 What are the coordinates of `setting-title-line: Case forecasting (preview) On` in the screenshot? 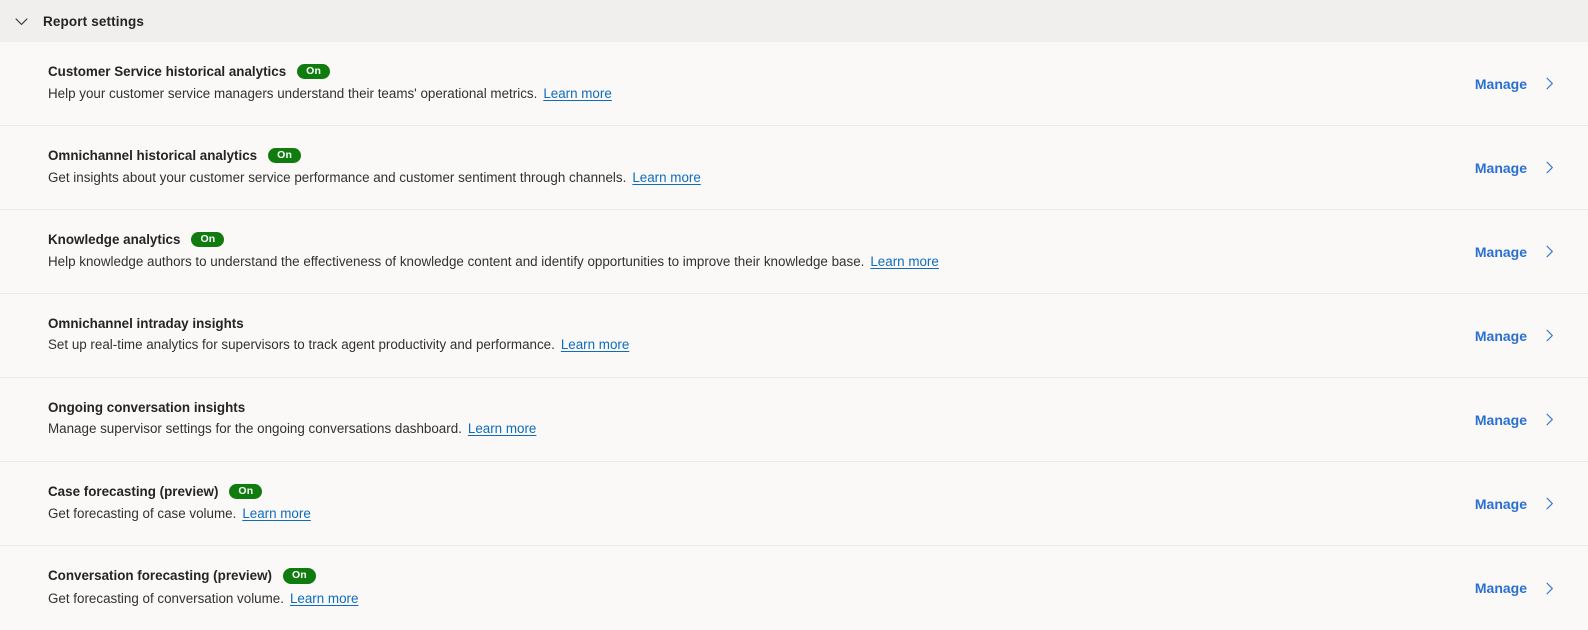 It's located at (179, 491).